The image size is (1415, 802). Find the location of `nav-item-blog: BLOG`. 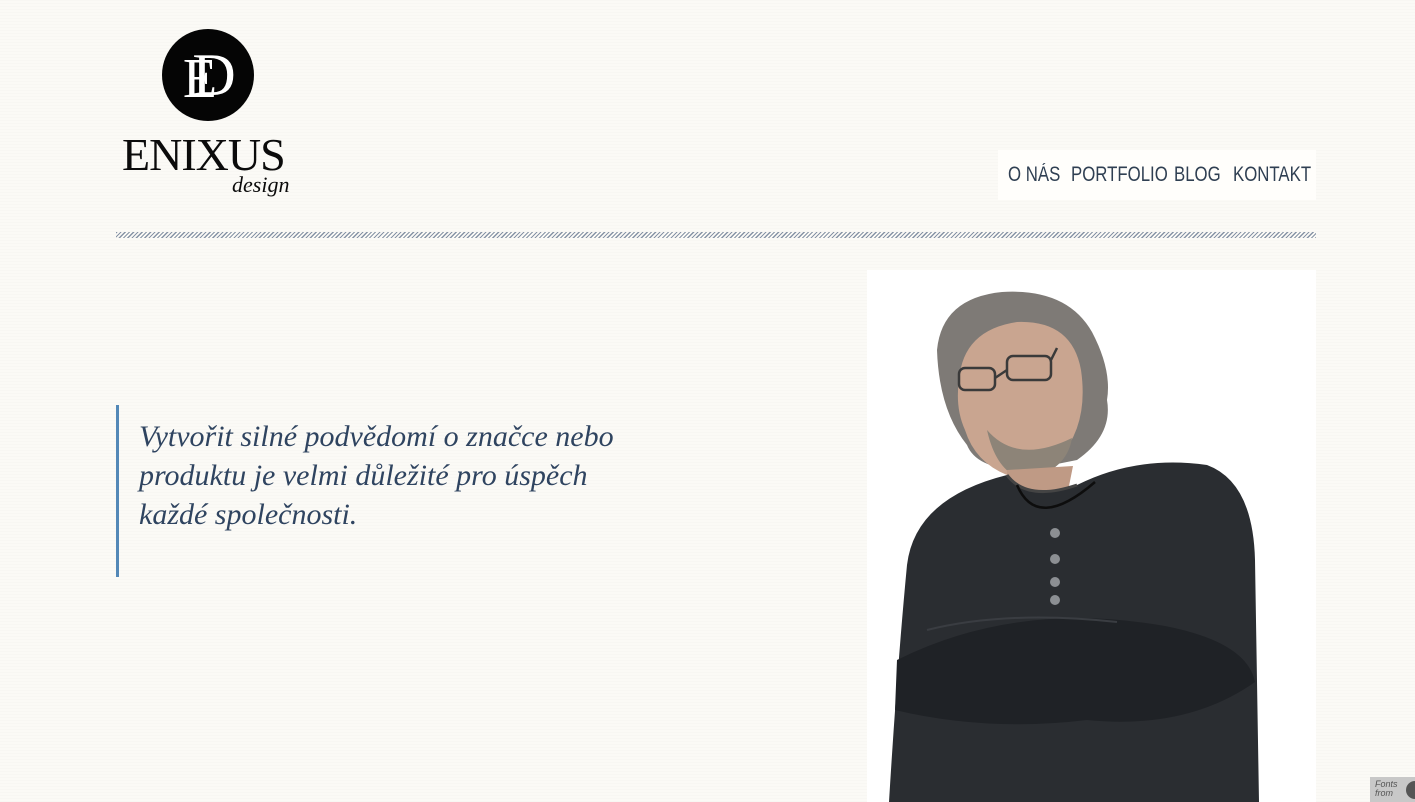

nav-item-blog: BLOG is located at coordinates (1197, 175).